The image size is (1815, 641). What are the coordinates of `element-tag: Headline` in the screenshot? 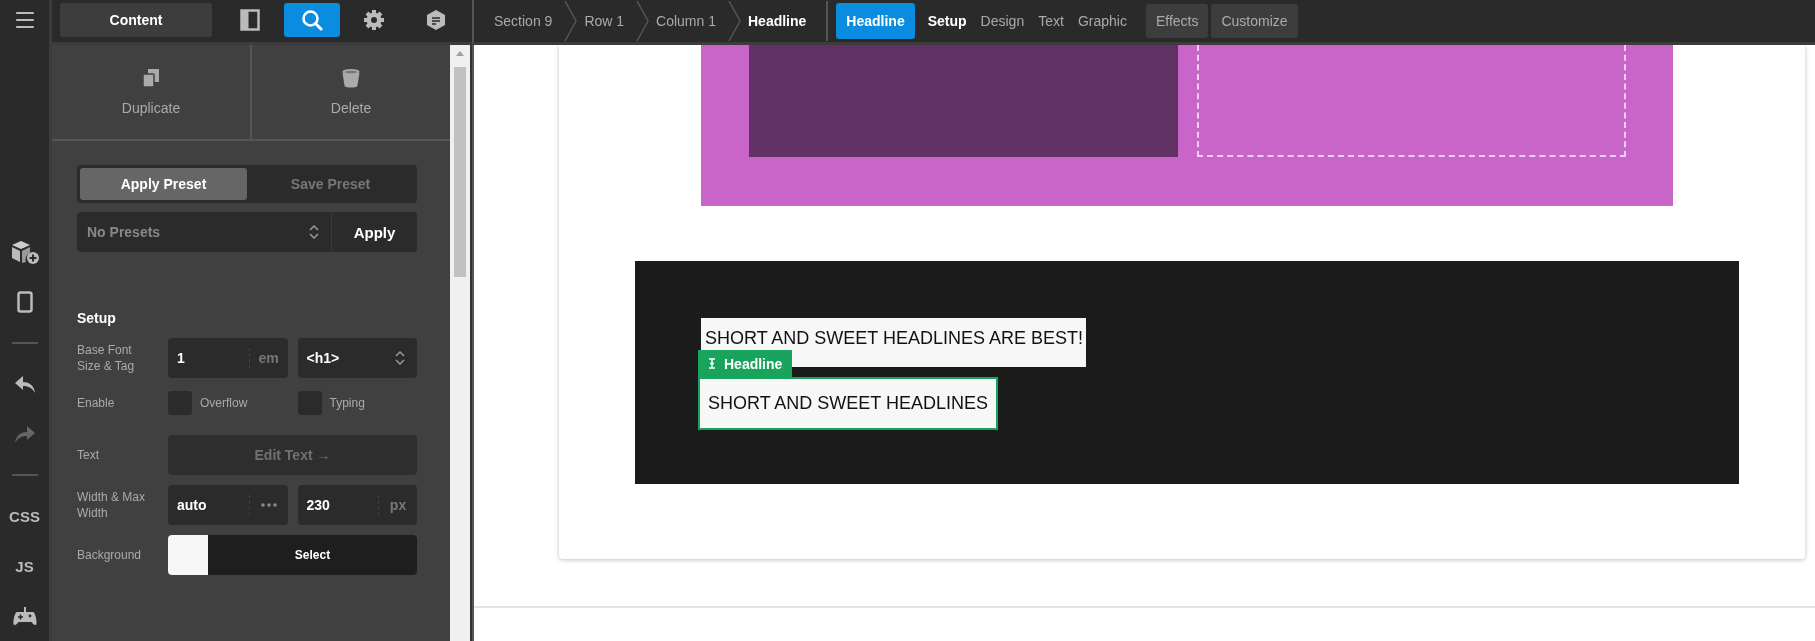 It's located at (745, 363).